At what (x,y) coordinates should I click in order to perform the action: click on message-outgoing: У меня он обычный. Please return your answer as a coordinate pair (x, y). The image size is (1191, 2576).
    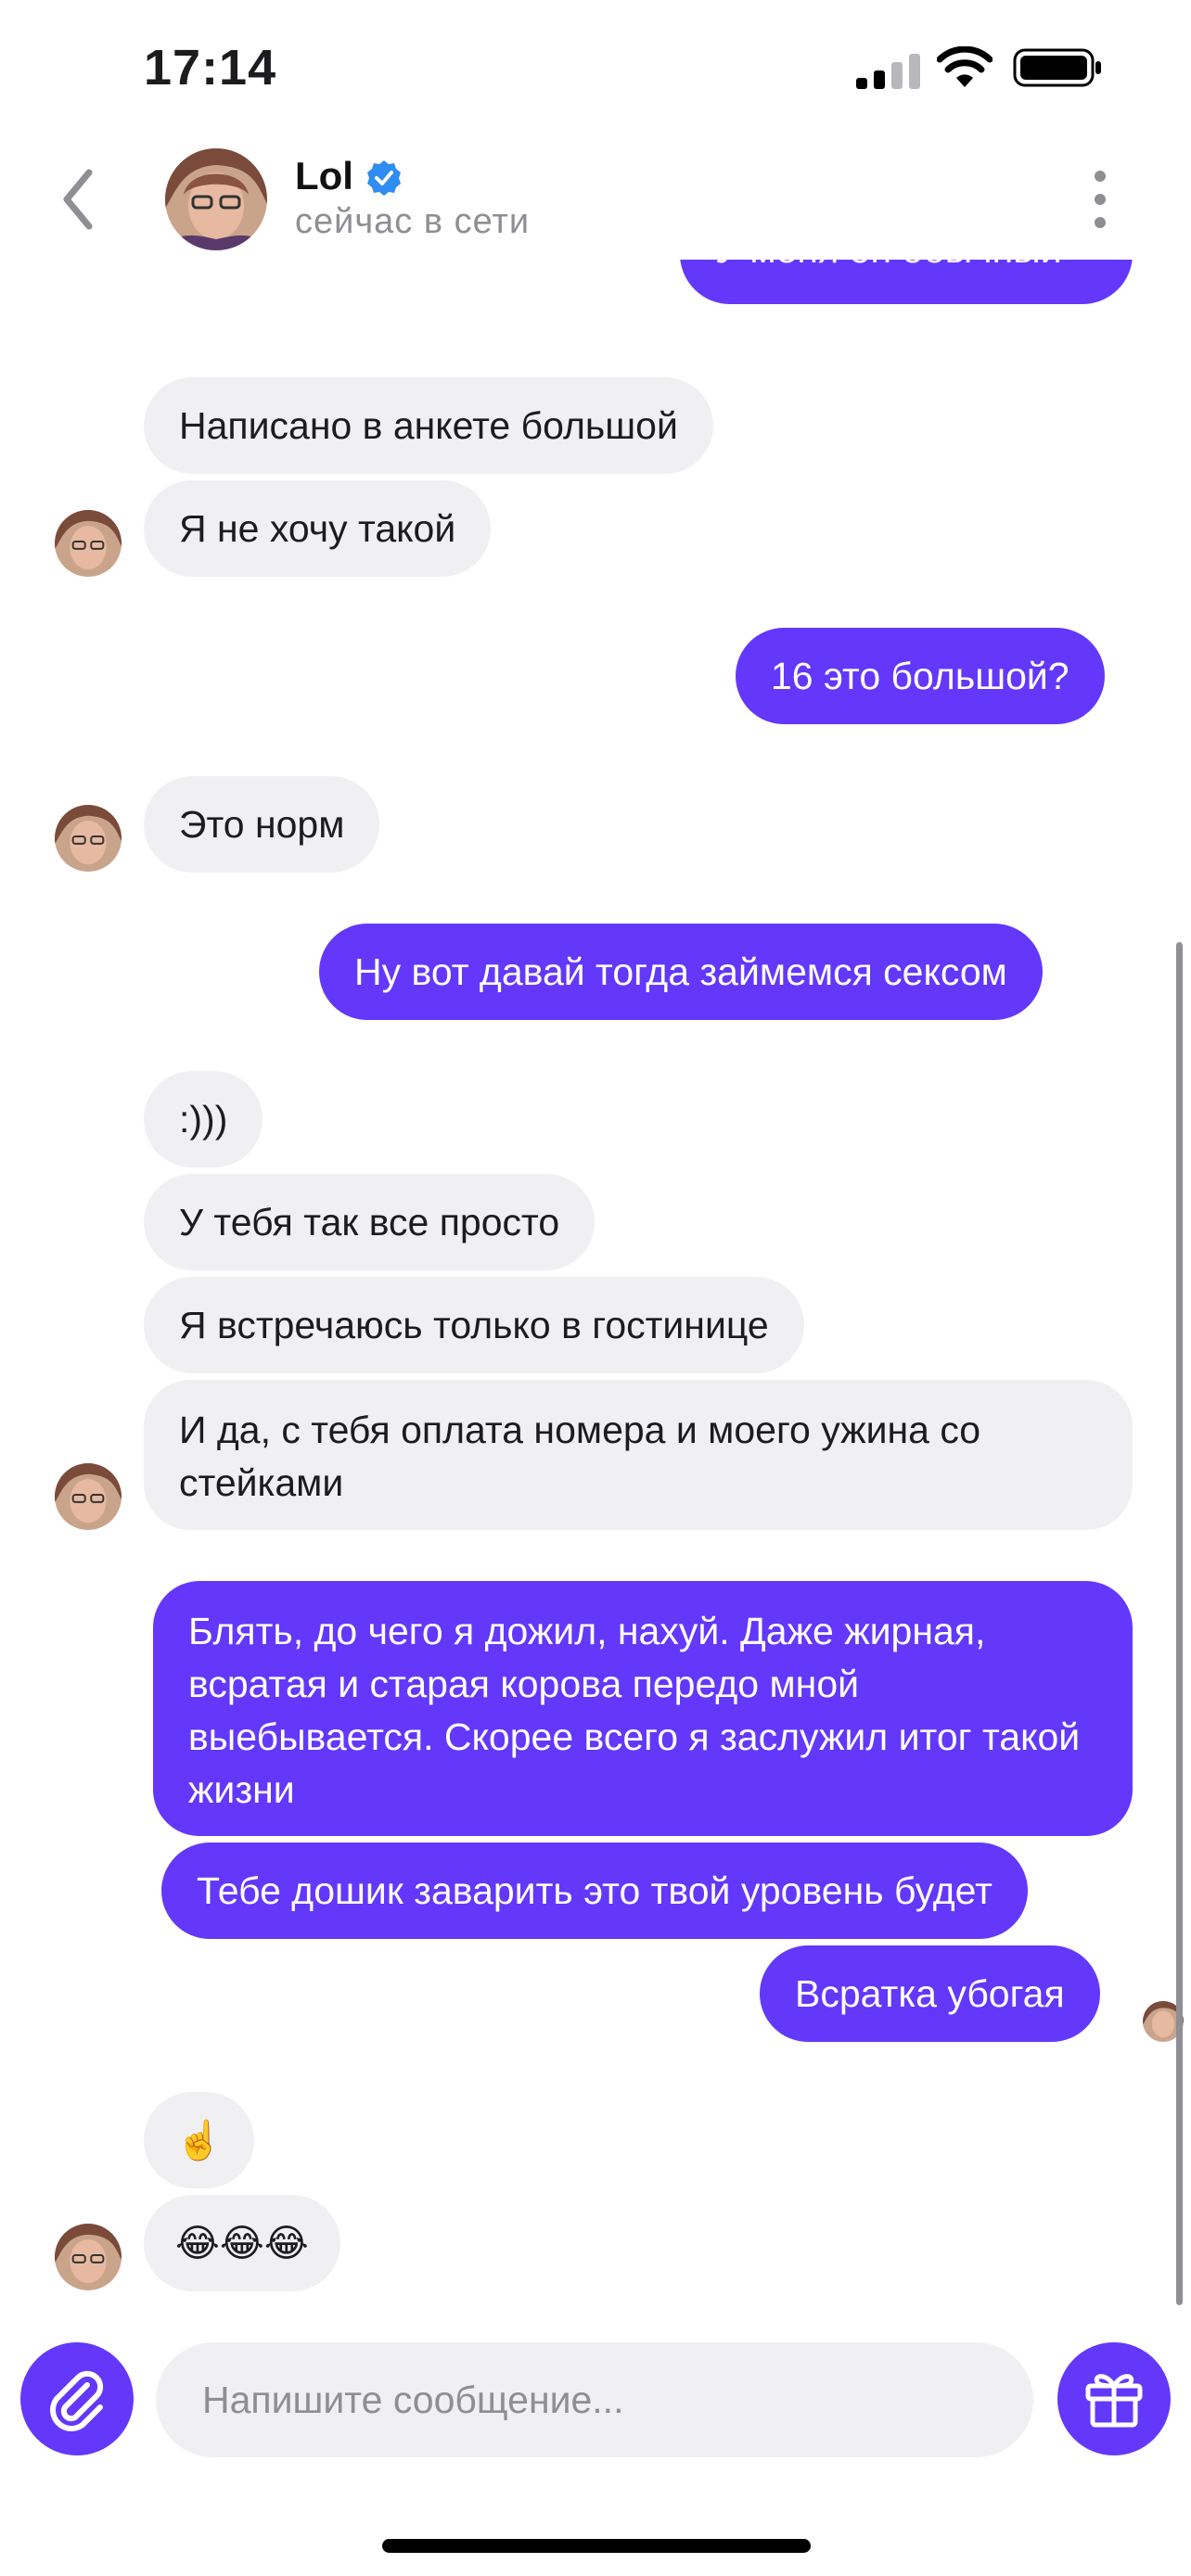
    Looking at the image, I should click on (907, 282).